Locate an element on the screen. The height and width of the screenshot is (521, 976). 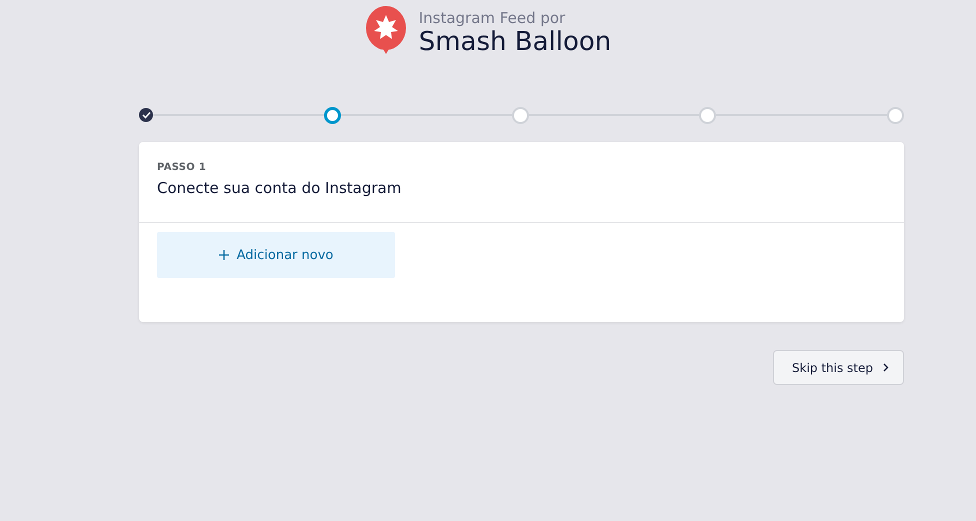
step-heading: Conecte sua conta do Instagram is located at coordinates (279, 188).